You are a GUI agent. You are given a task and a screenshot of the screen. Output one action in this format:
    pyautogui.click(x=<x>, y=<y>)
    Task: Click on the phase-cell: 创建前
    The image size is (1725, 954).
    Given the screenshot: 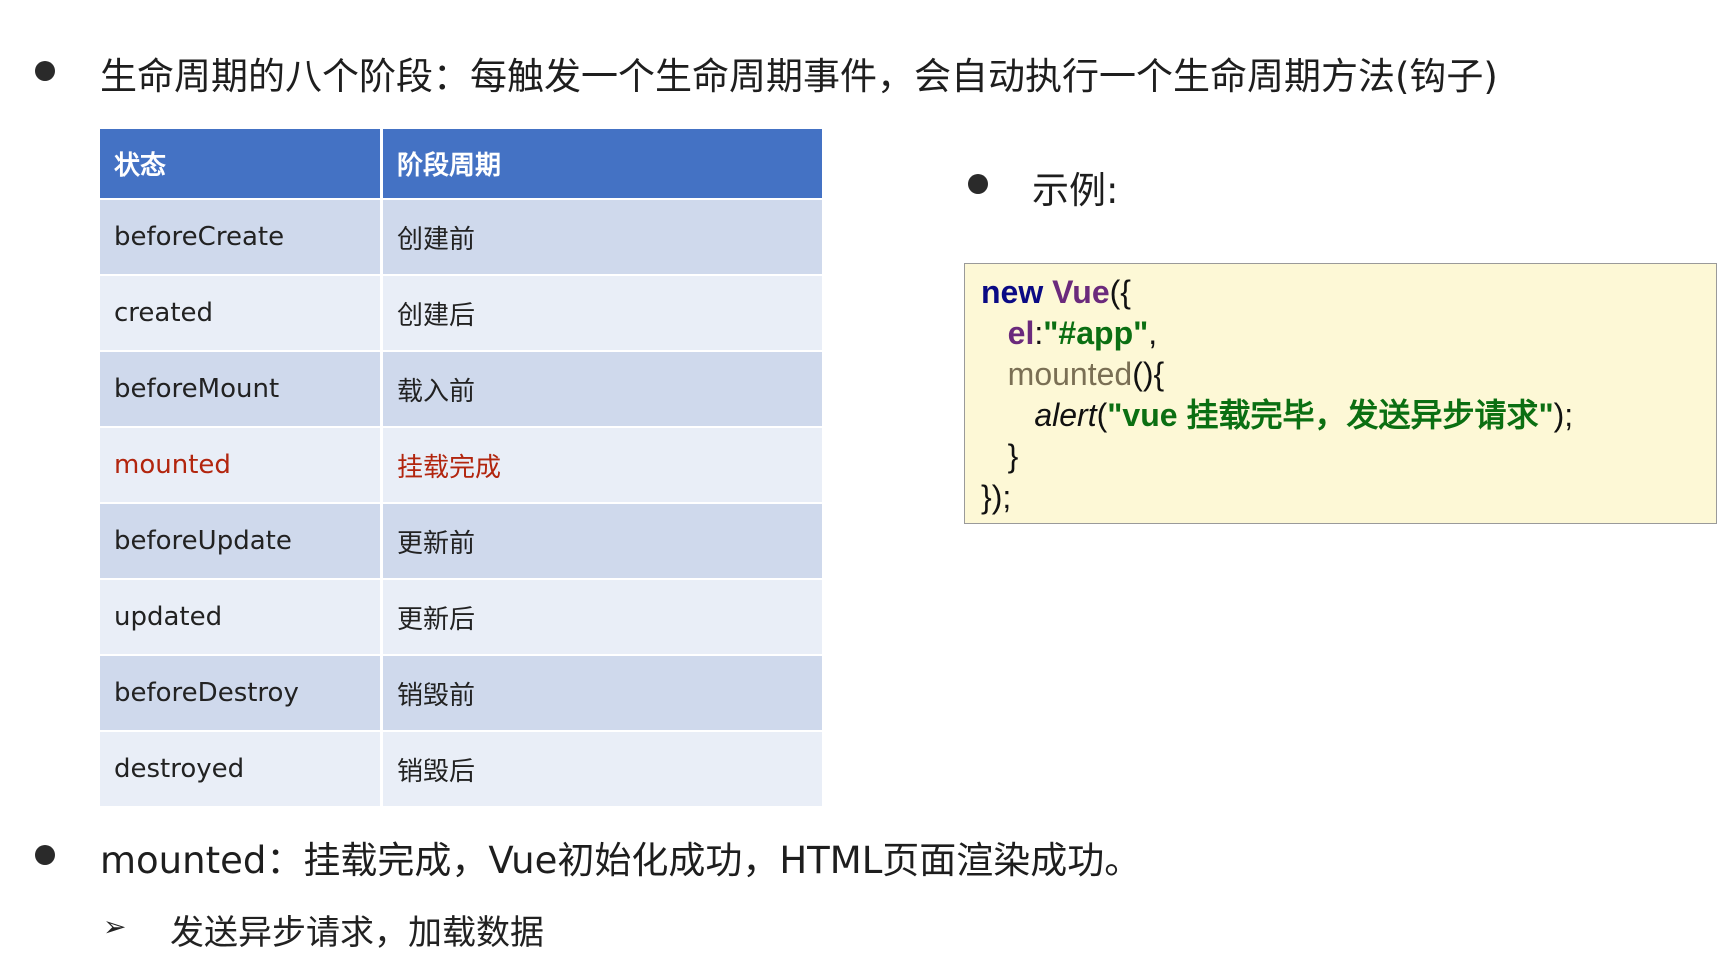 What is the action you would take?
    pyautogui.click(x=602, y=236)
    